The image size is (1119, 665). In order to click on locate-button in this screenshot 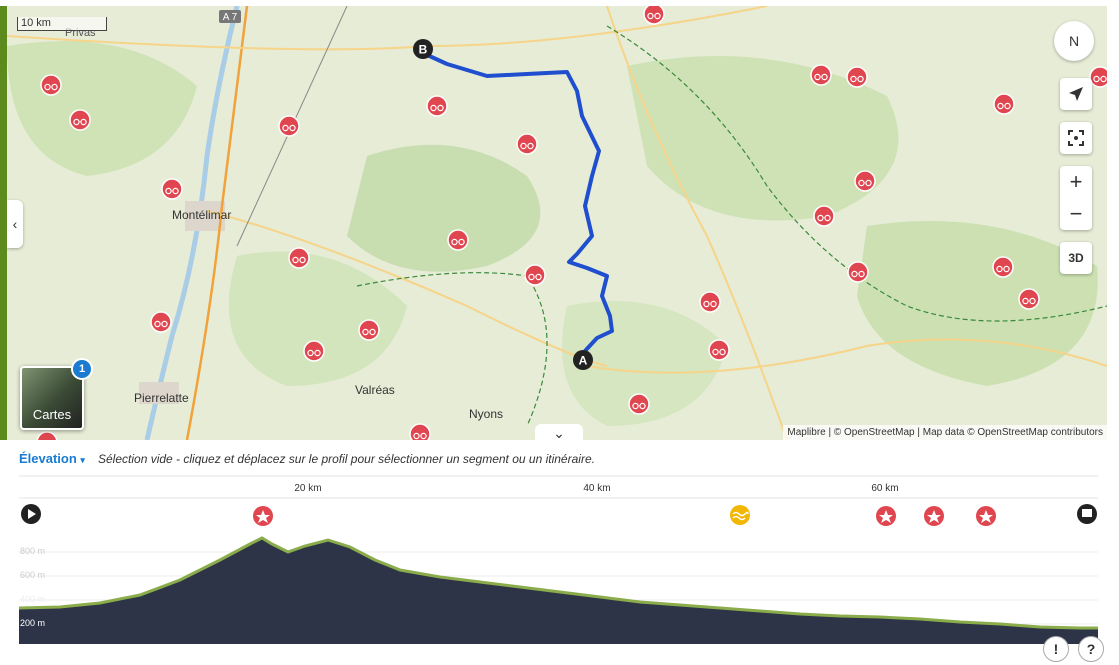, I will do `click(1076, 94)`.